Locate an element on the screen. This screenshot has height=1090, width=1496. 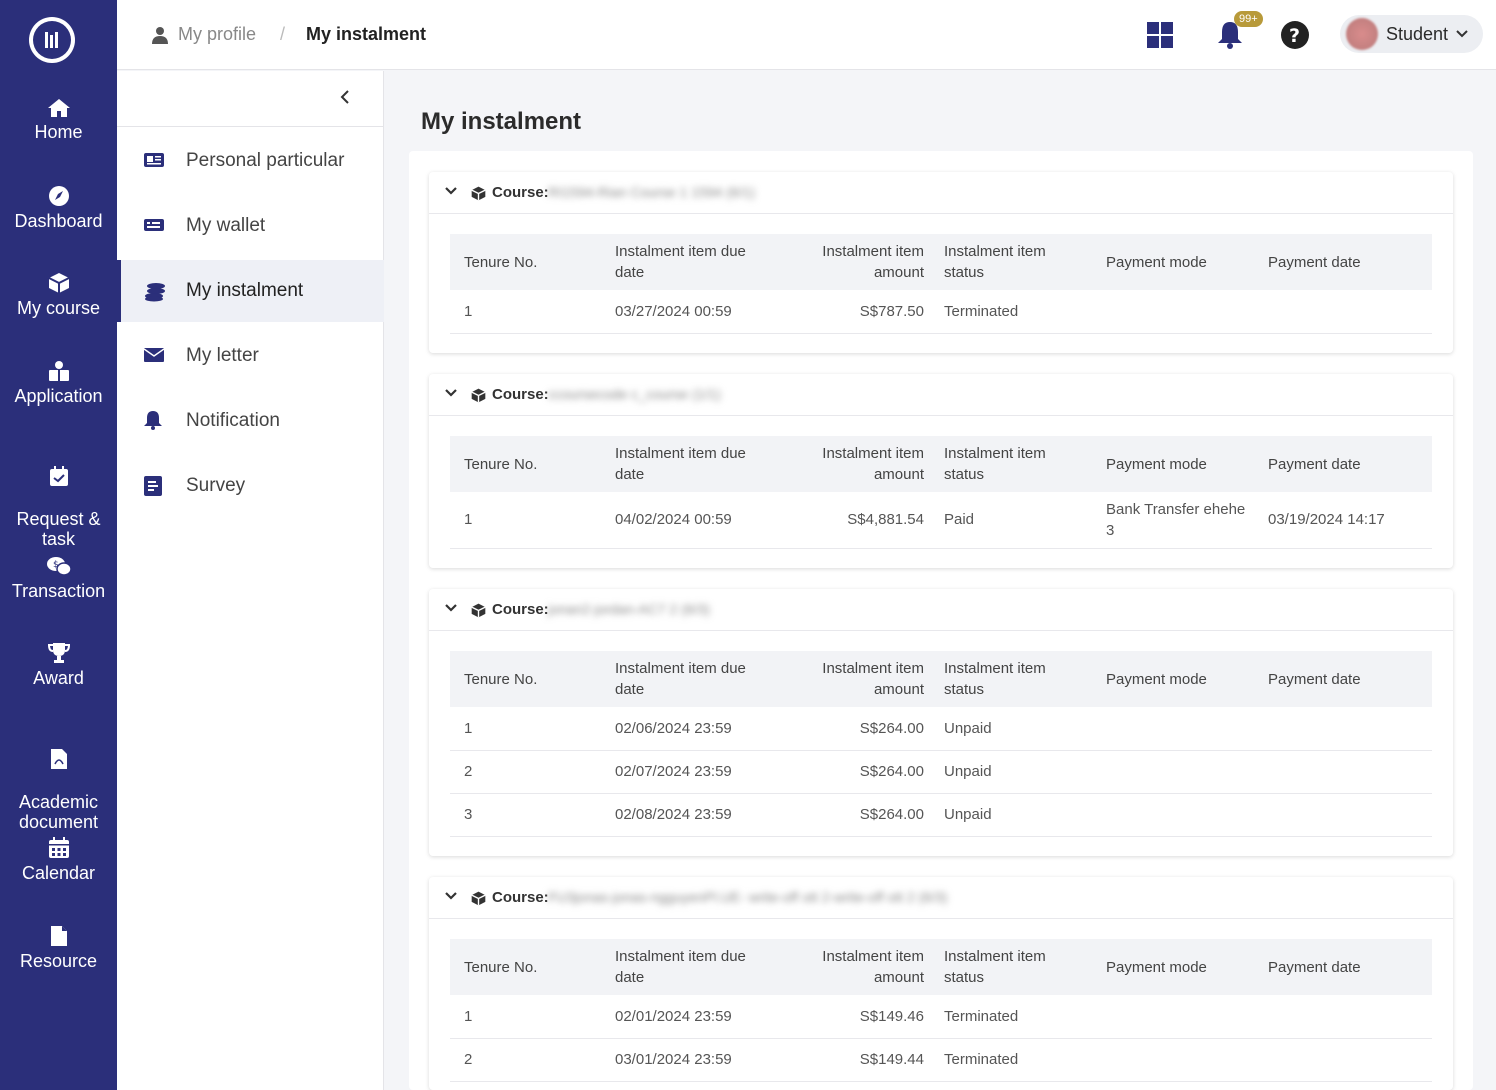
course-name: ccoursecode c_course (1/1) is located at coordinates (634, 394).